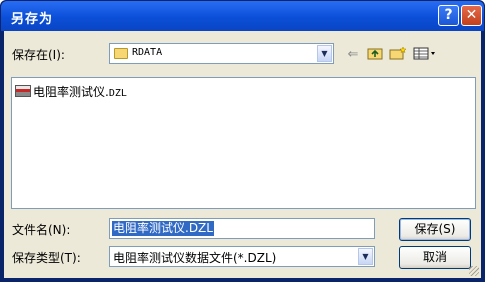 The height and width of the screenshot is (282, 485). I want to click on back-arrow-icon: ⇐, so click(353, 55).